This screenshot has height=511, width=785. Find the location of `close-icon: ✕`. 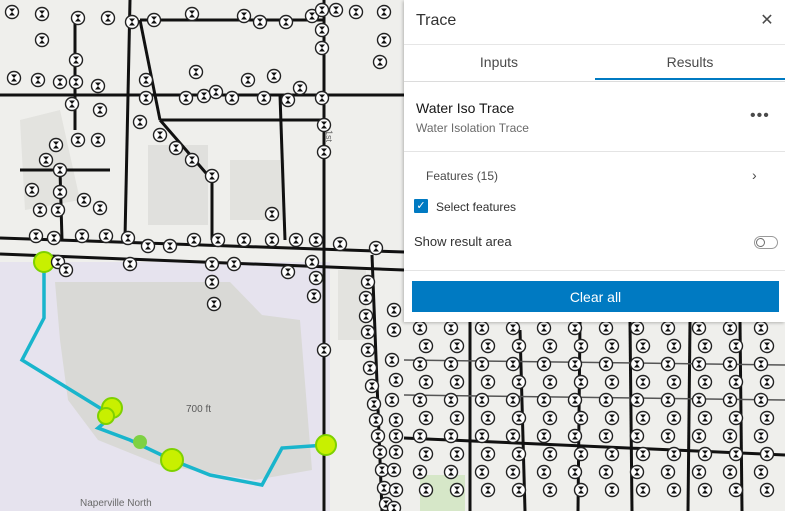

close-icon: ✕ is located at coordinates (767, 21).